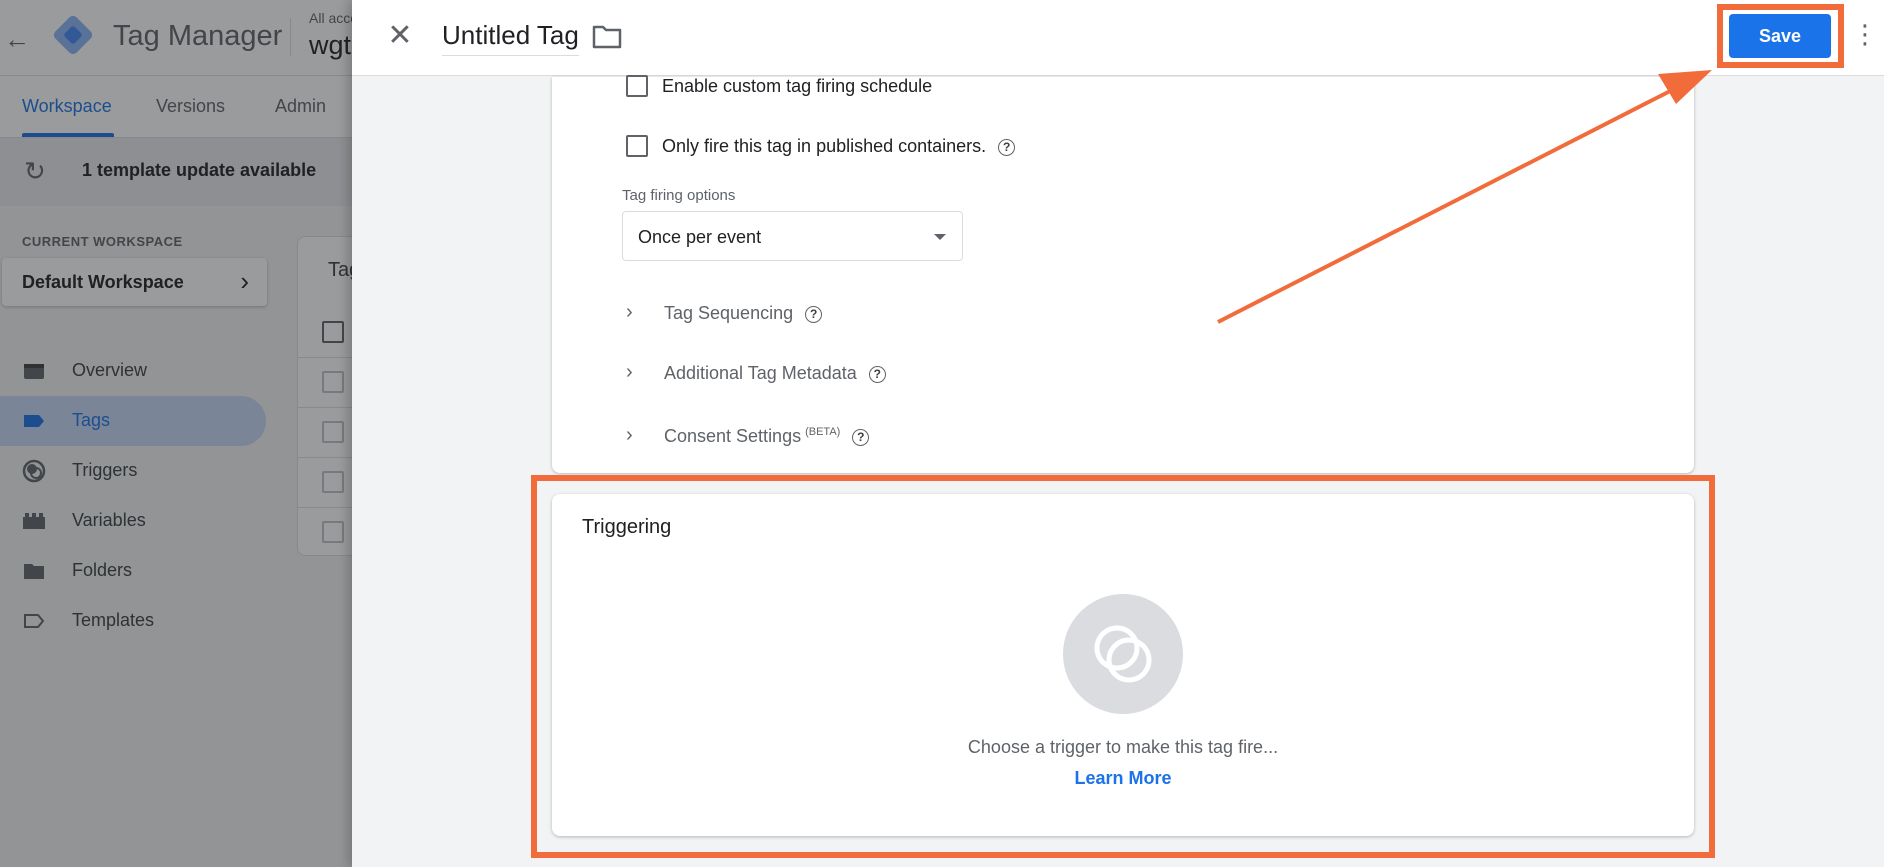 Image resolution: width=1884 pixels, height=867 pixels. I want to click on triggering-title: Triggering, so click(627, 527).